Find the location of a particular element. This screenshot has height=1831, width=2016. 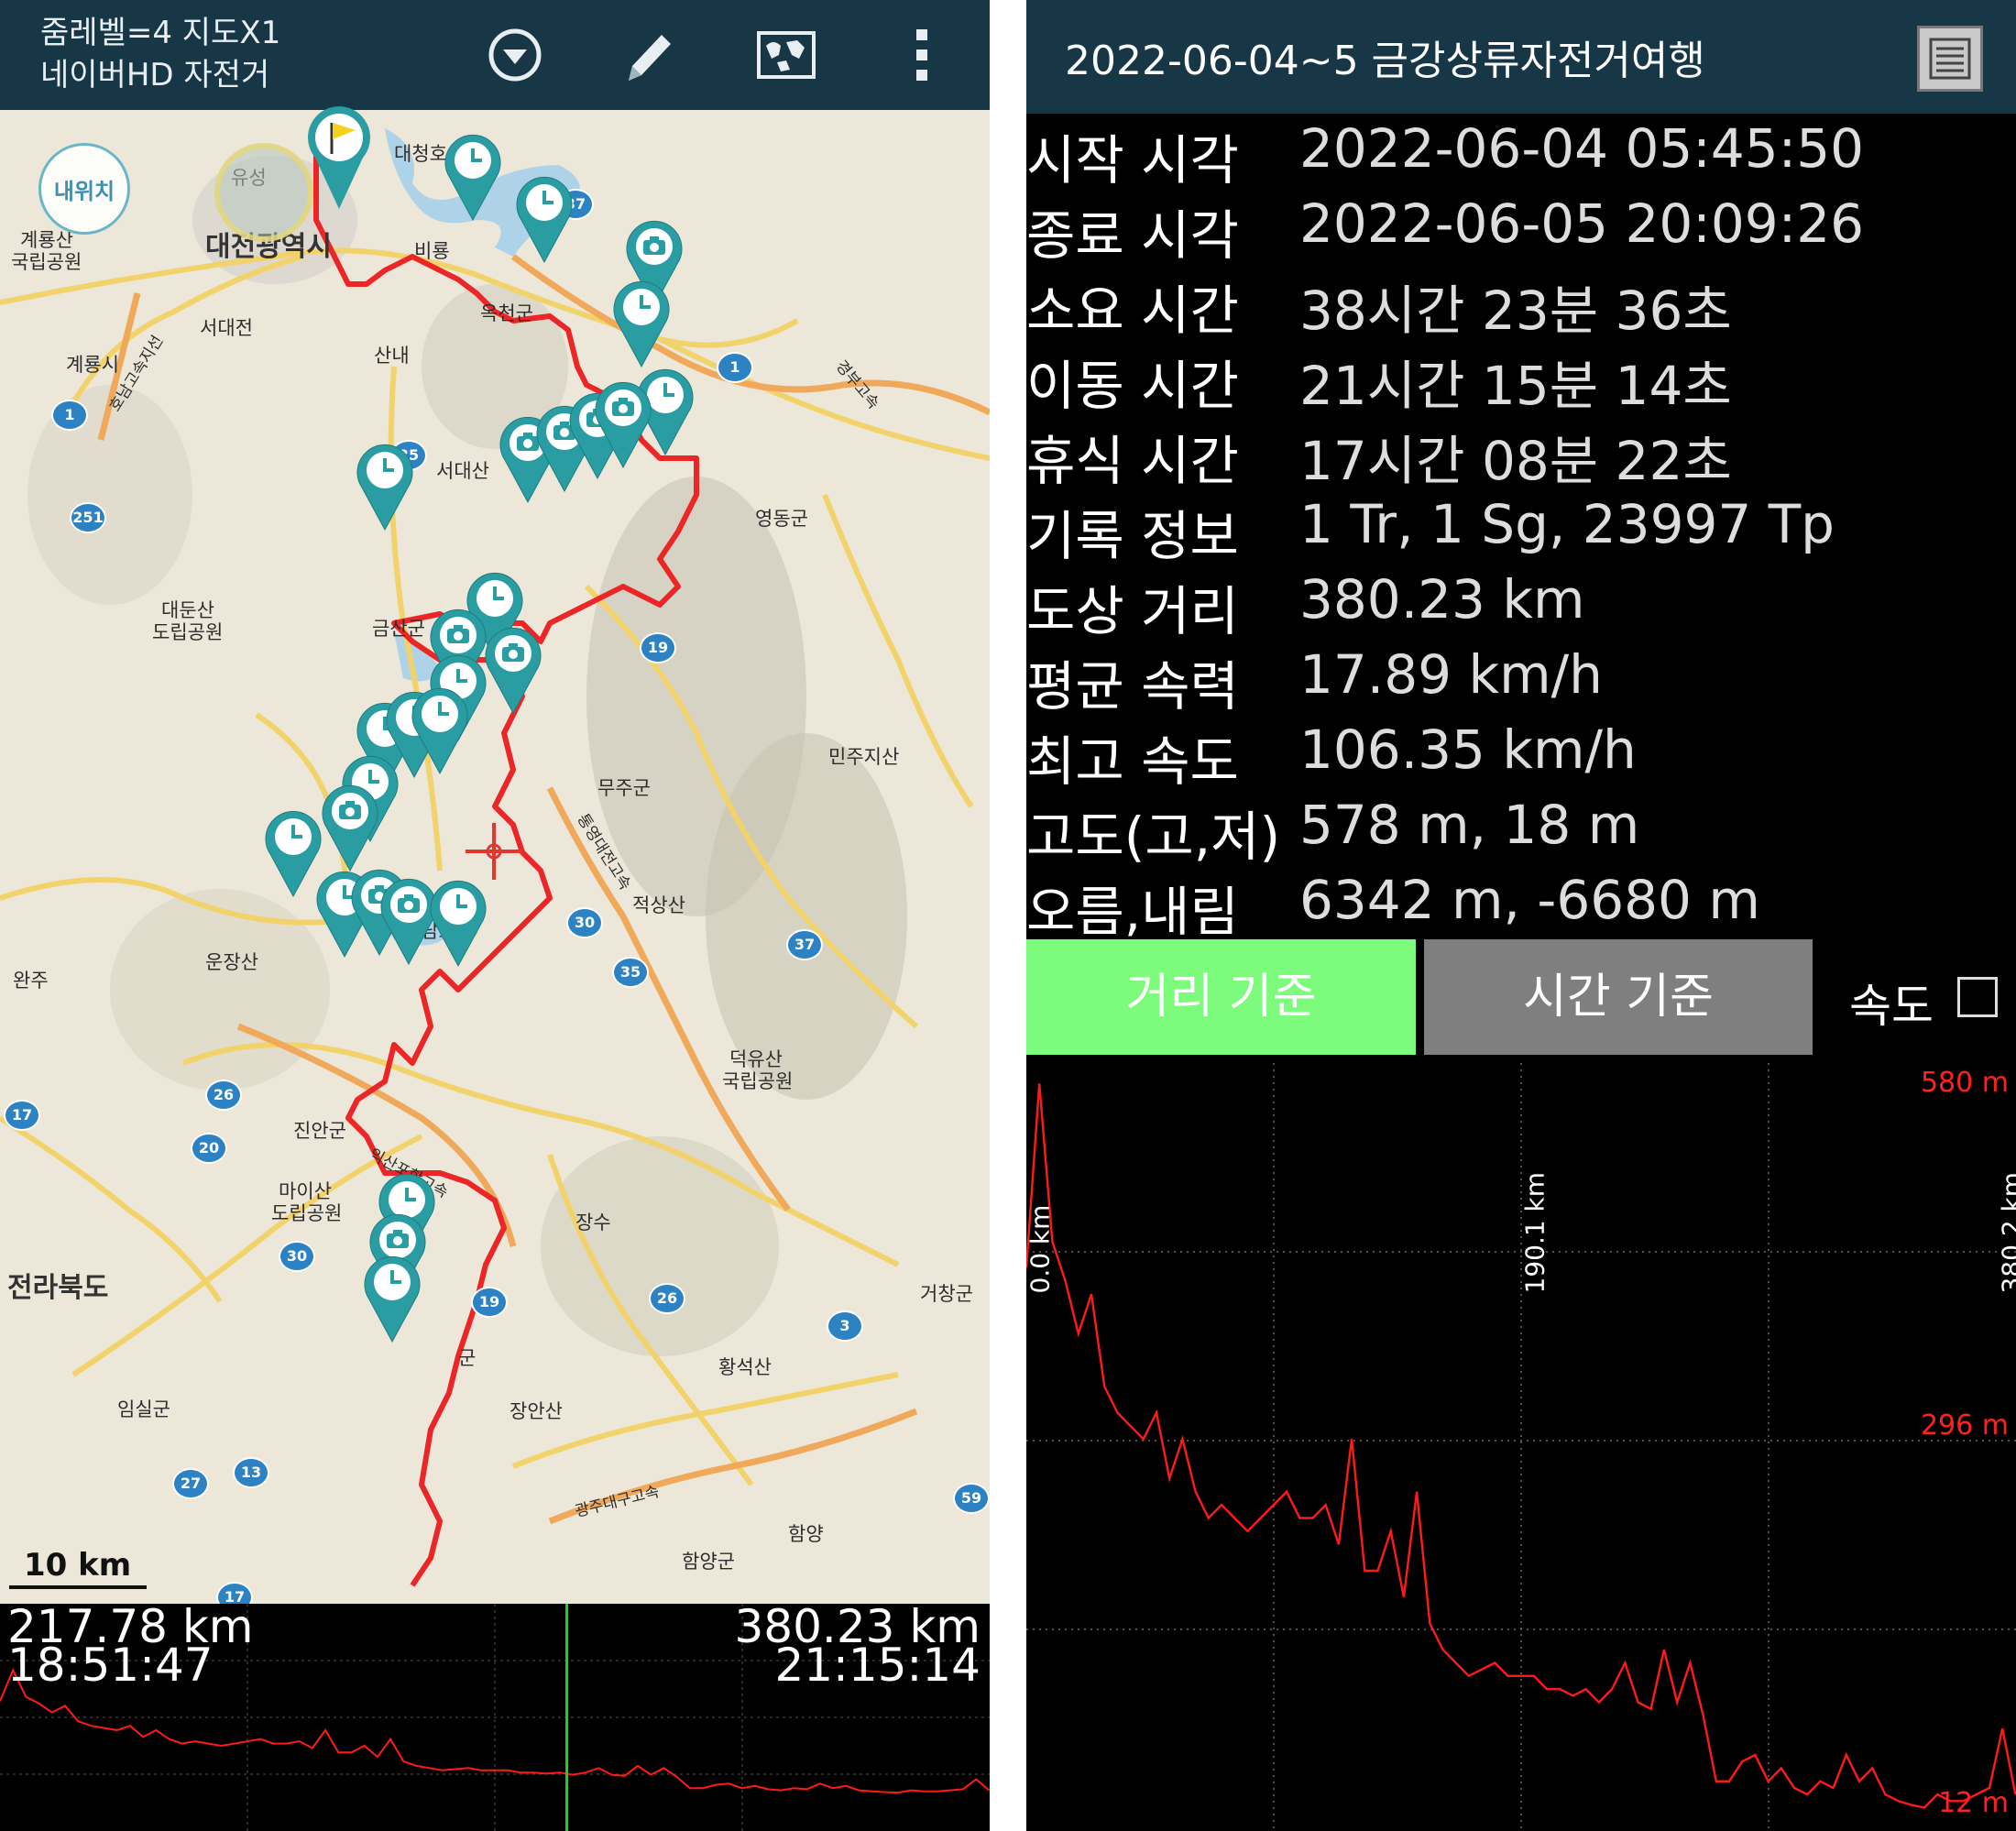

stat-label: 휴식 시간 is located at coordinates (1132, 461).